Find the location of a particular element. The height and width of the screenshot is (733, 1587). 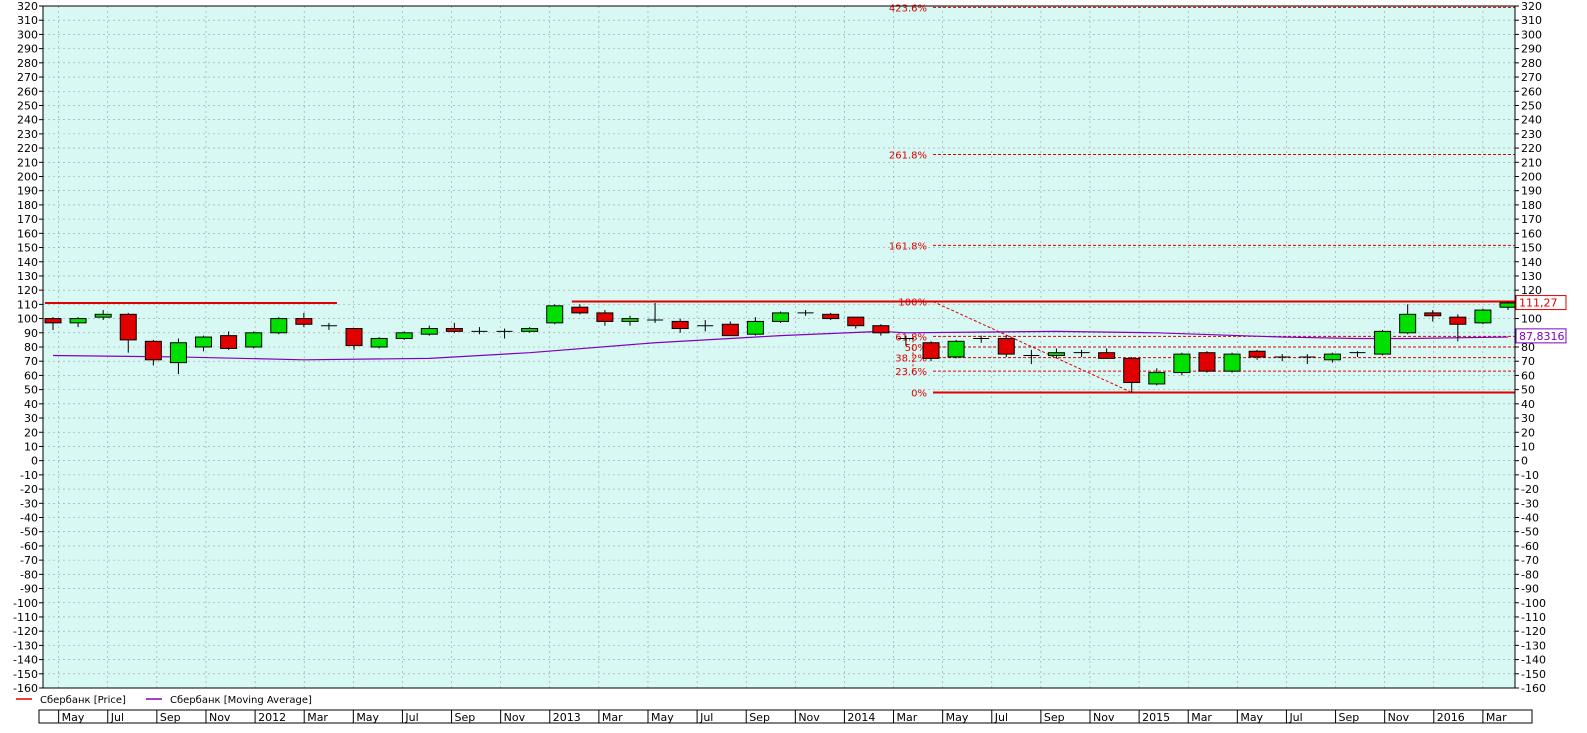

legend-label: Сбербанк [Price] is located at coordinates (83, 700).